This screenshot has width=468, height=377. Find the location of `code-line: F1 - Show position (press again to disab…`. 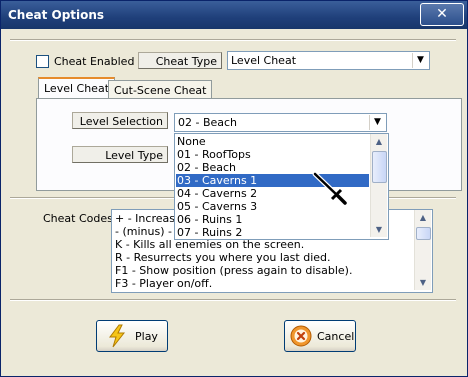

code-line: F1 - Show position (press again to disab… is located at coordinates (234, 270).